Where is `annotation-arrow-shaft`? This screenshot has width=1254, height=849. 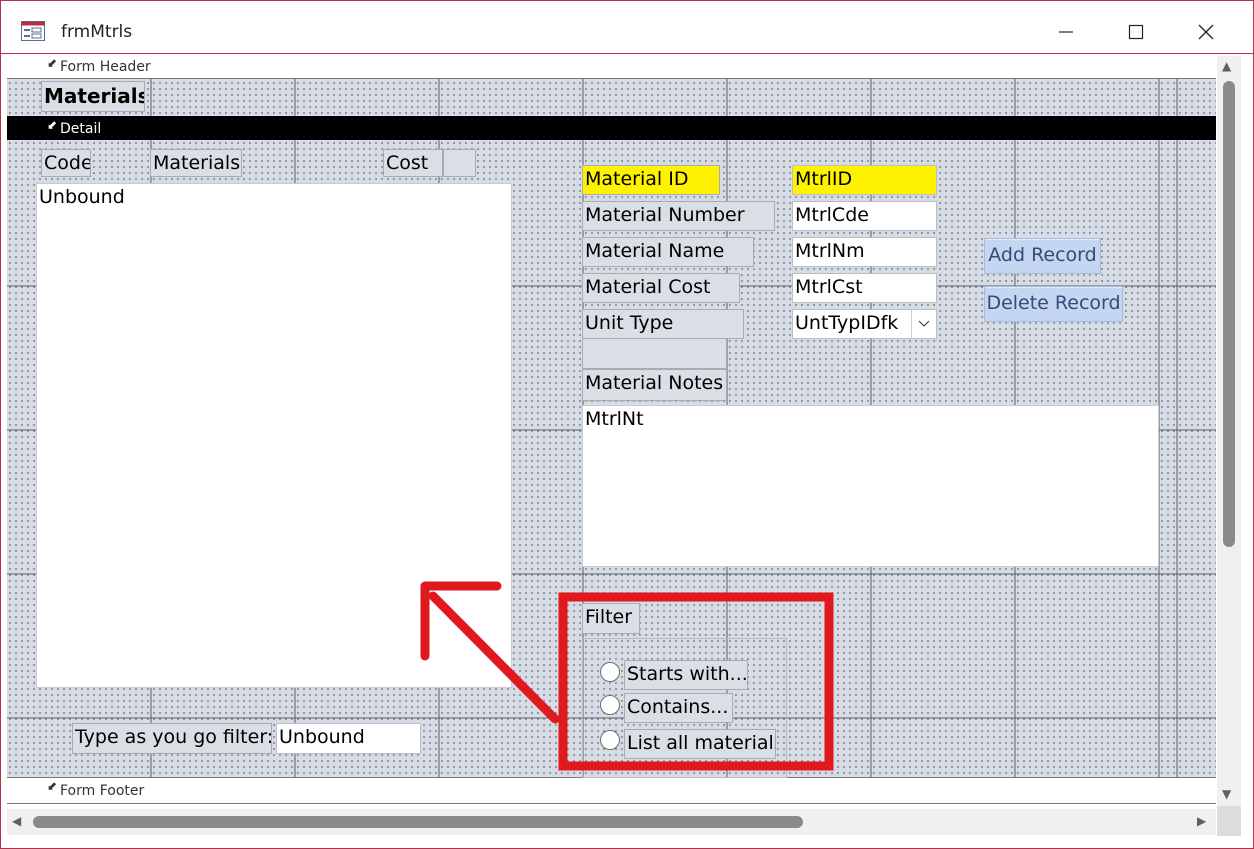 annotation-arrow-shaft is located at coordinates (494, 657).